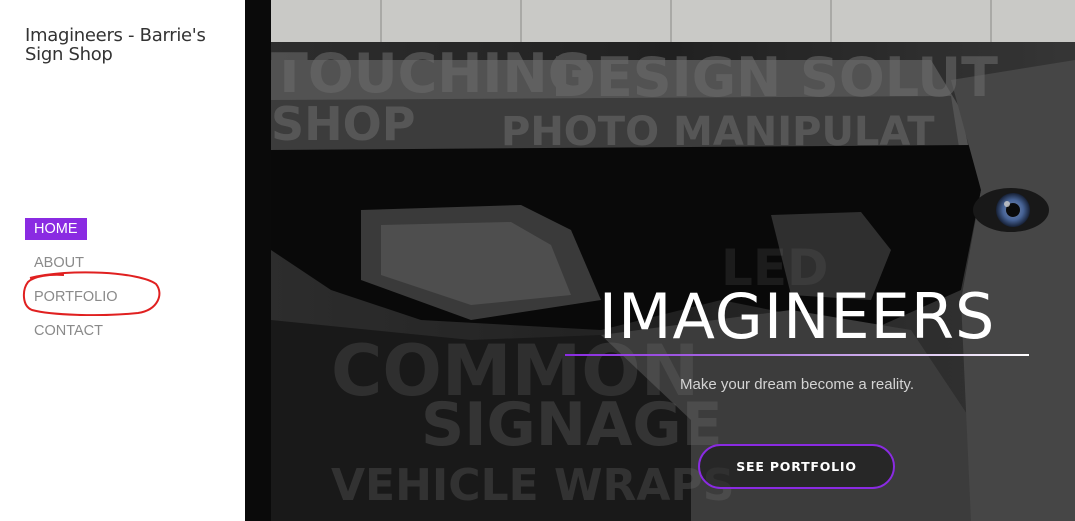 This screenshot has width=1075, height=521. I want to click on hero-title-underline, so click(797, 355).